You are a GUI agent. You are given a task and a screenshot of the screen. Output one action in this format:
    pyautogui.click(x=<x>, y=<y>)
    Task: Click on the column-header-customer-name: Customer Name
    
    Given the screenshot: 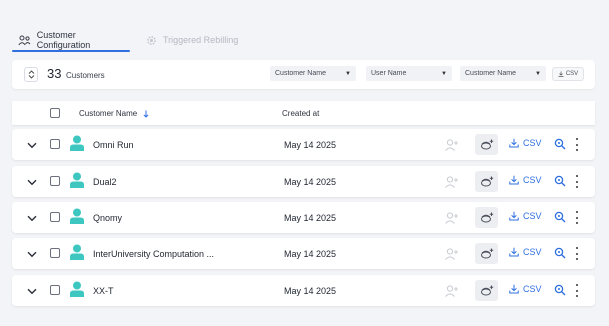 What is the action you would take?
    pyautogui.click(x=114, y=113)
    